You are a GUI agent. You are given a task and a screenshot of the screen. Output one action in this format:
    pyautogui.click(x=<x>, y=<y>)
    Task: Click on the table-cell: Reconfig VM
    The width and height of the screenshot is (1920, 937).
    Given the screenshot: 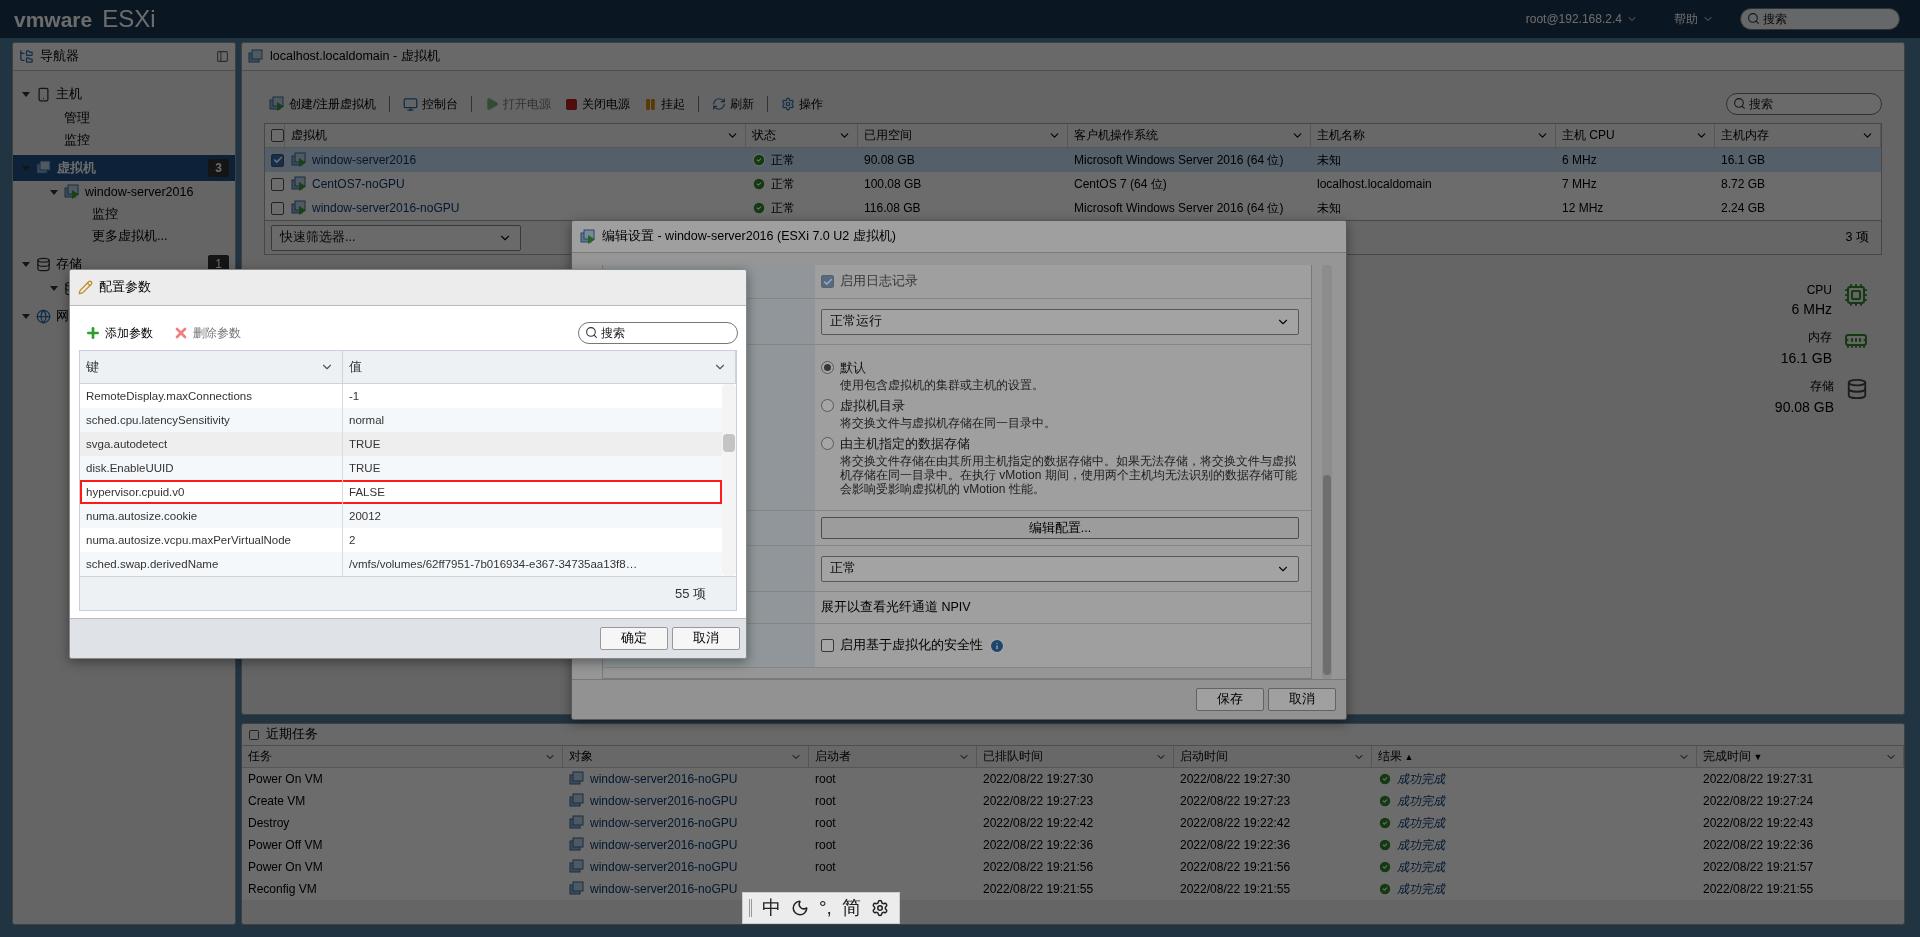 What is the action you would take?
    pyautogui.click(x=402, y=889)
    